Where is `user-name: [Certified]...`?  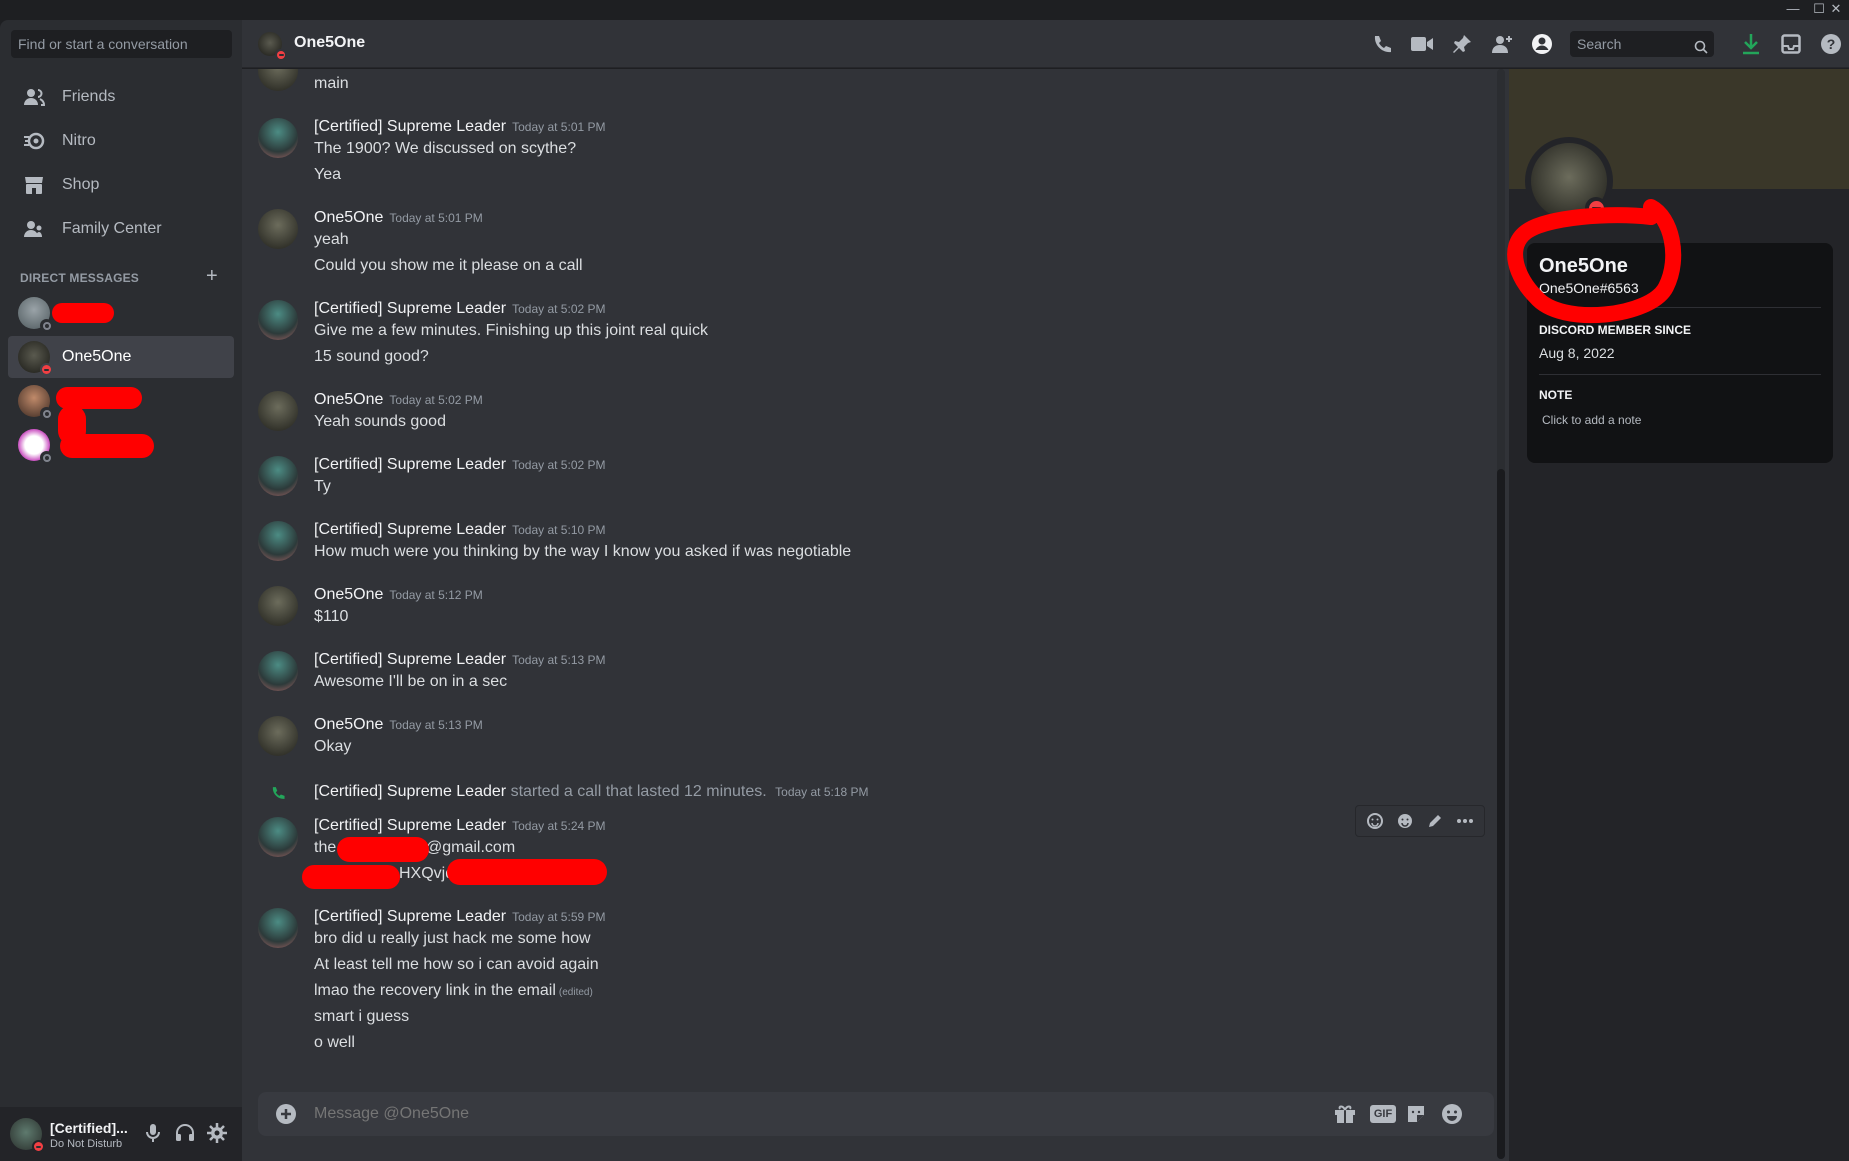 user-name: [Certified]... is located at coordinates (89, 1128).